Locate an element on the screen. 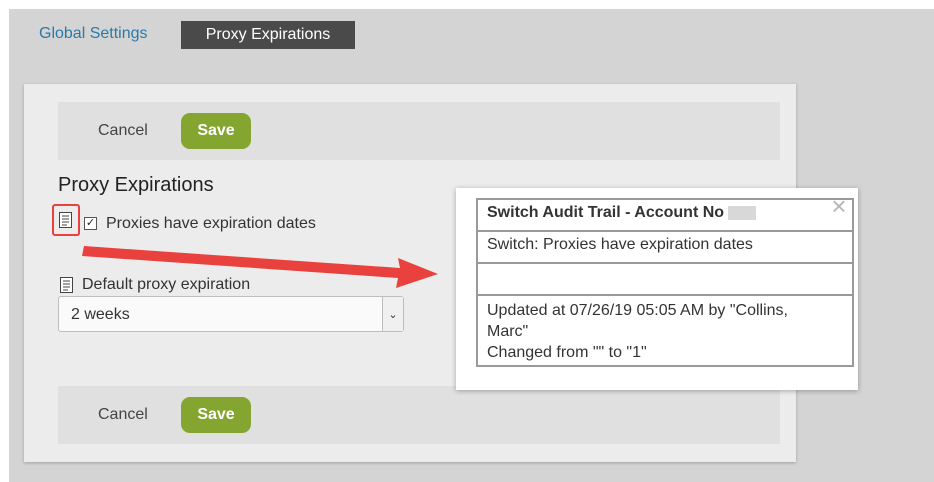 Image resolution: width=934 pixels, height=482 pixels. tab-bar: Global Settings Proxy Expirations is located at coordinates (471, 39).